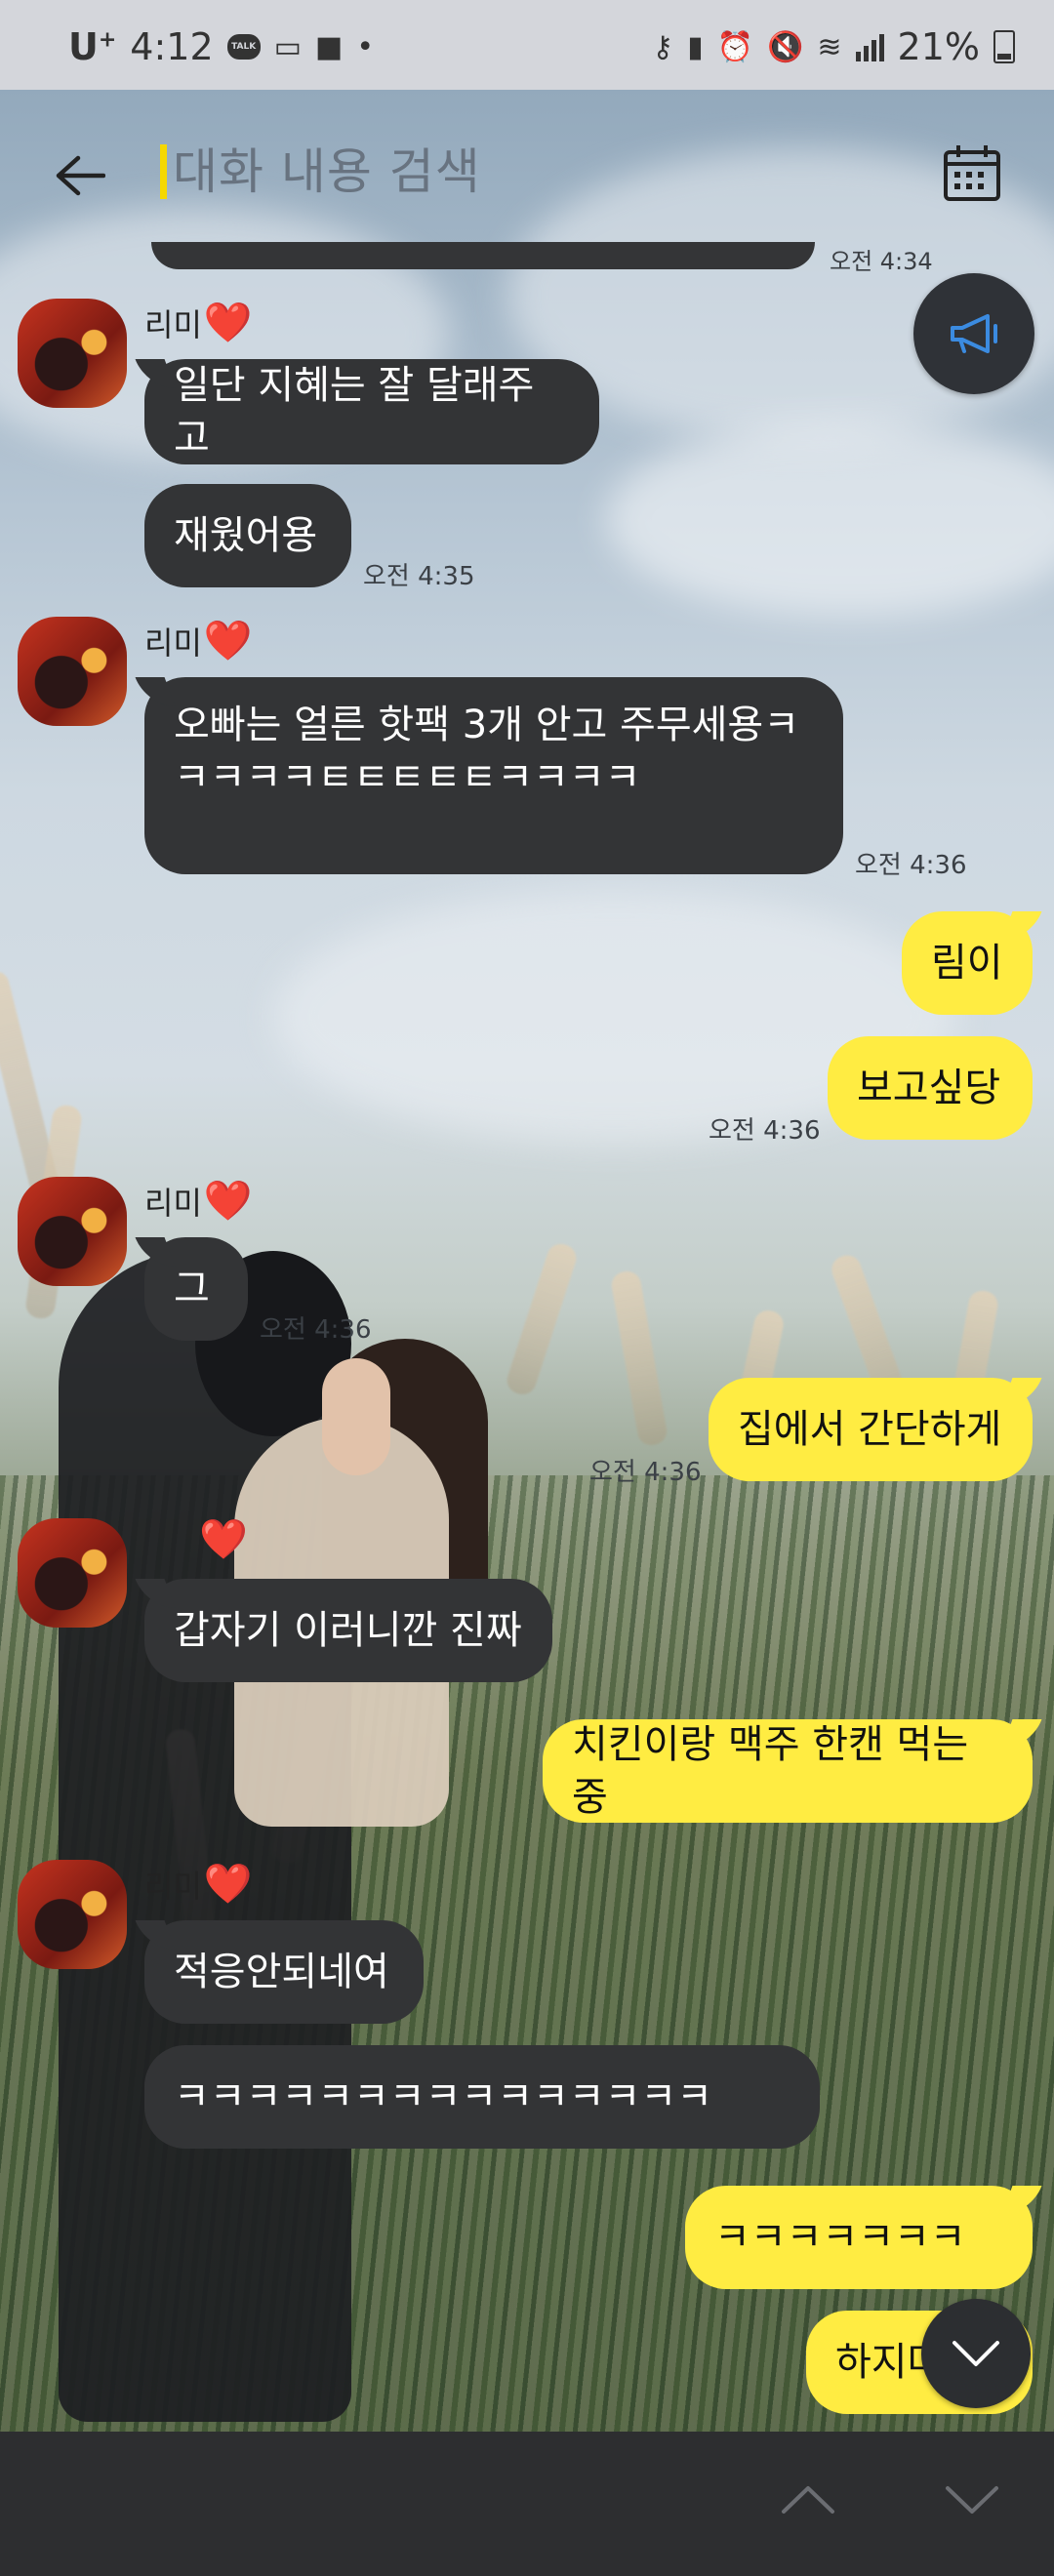  What do you see at coordinates (735, 46) in the screenshot?
I see `alarm-icon: ⏰` at bounding box center [735, 46].